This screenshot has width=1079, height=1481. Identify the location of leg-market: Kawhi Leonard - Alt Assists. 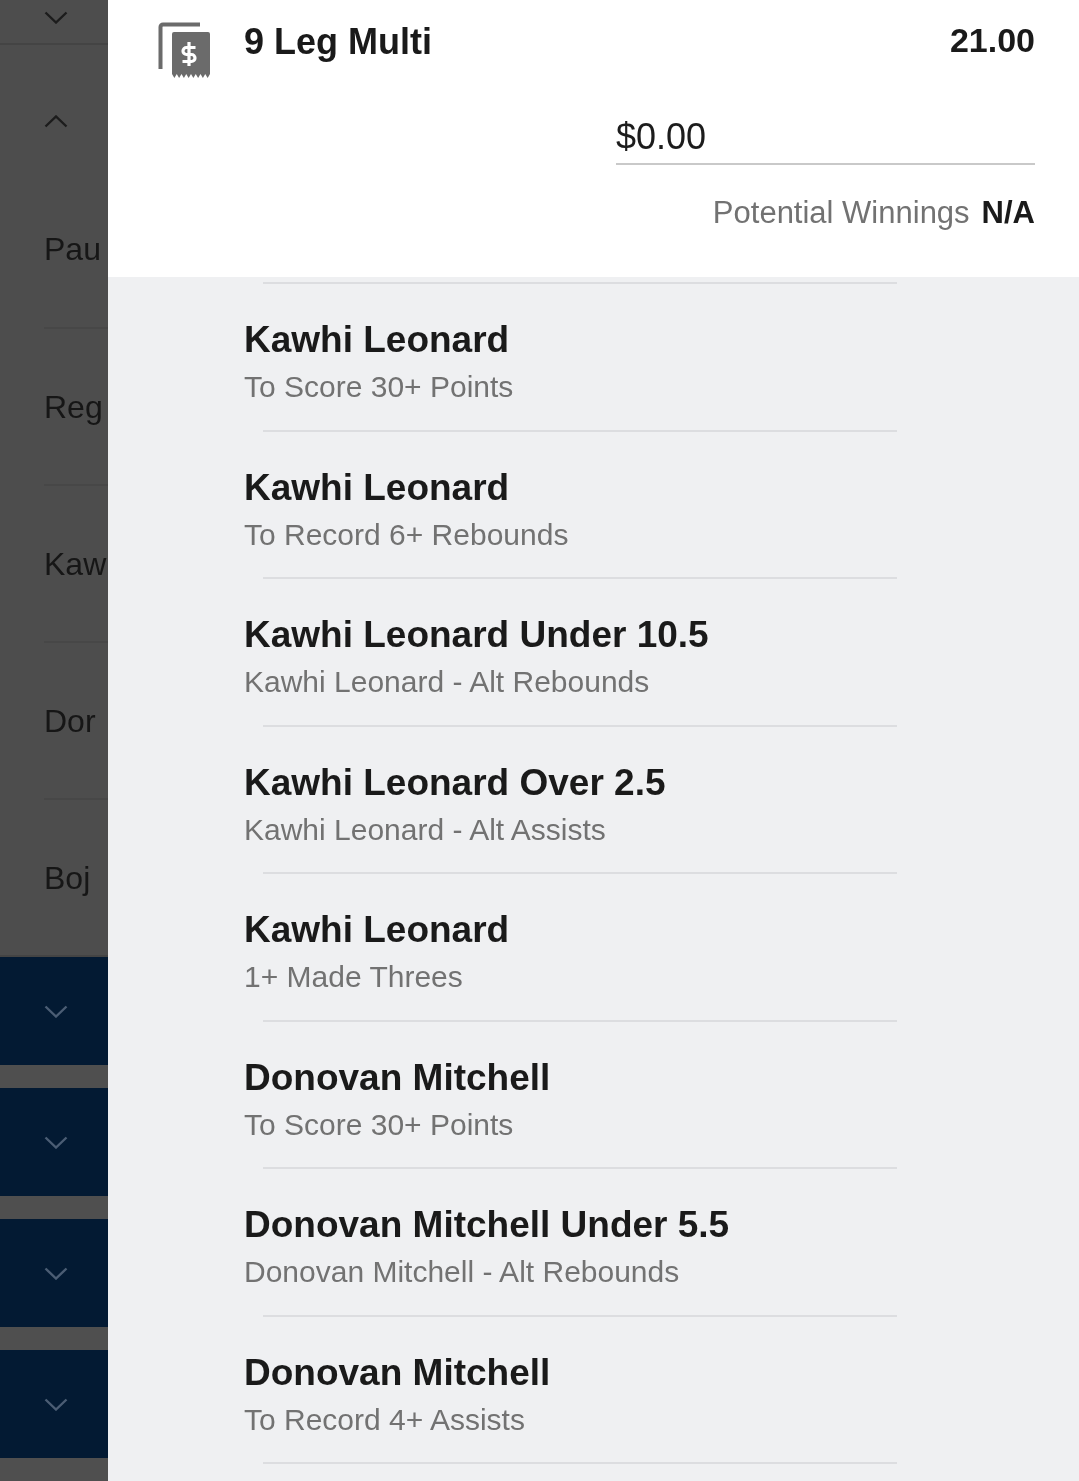
(425, 829).